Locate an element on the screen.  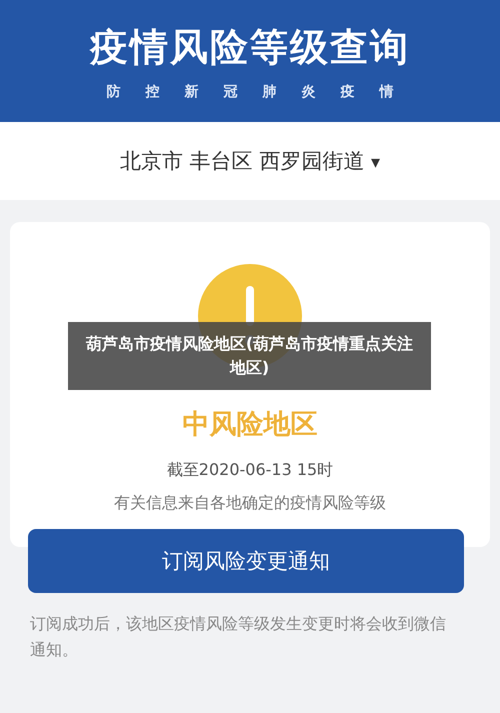
subtitle-text: 新 is located at coordinates (191, 92).